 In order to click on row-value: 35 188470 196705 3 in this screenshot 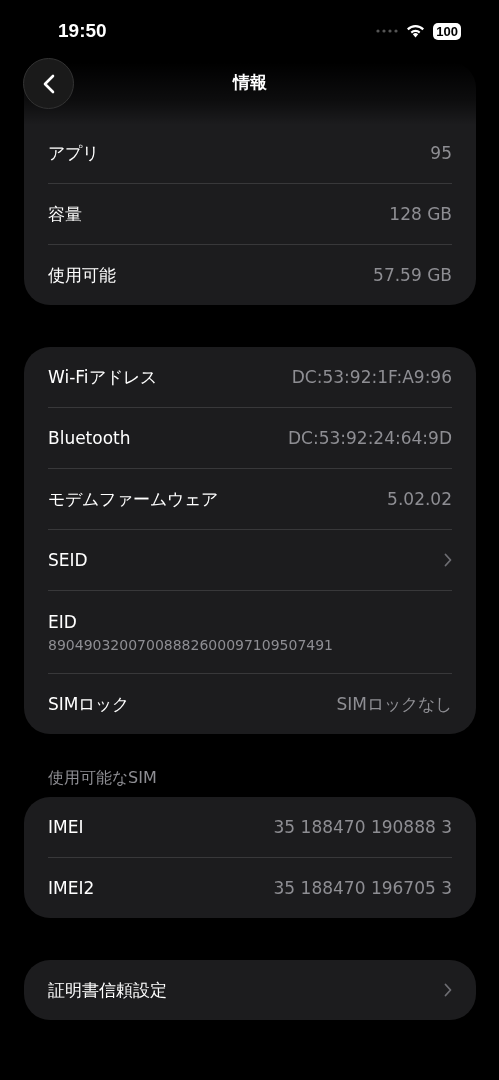, I will do `click(362, 888)`.